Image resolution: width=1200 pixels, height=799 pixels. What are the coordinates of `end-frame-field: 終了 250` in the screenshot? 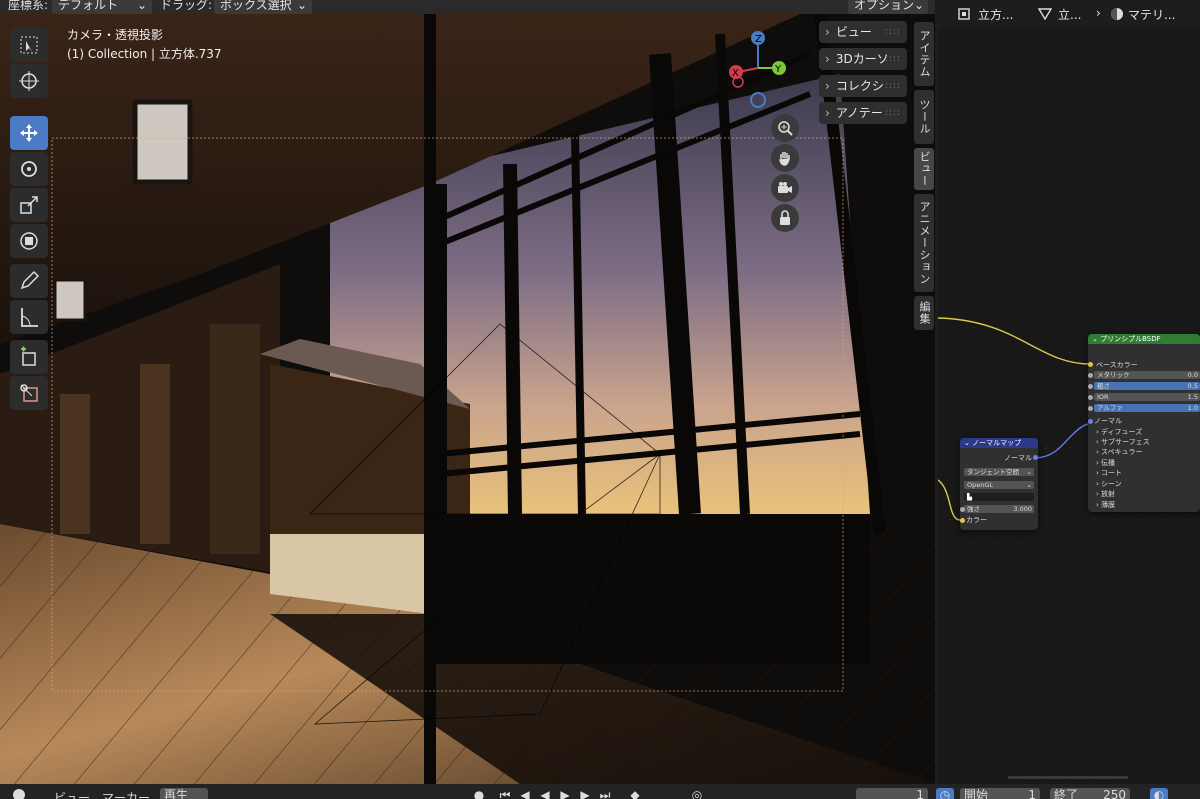 It's located at (1090, 793).